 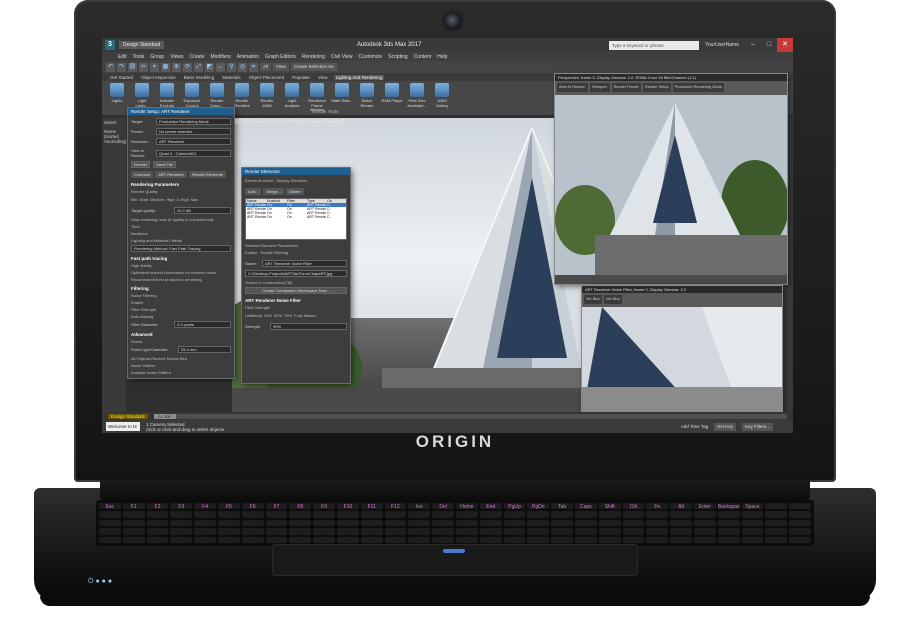 I want to click on keyboard-key: Space, so click(x=752, y=506).